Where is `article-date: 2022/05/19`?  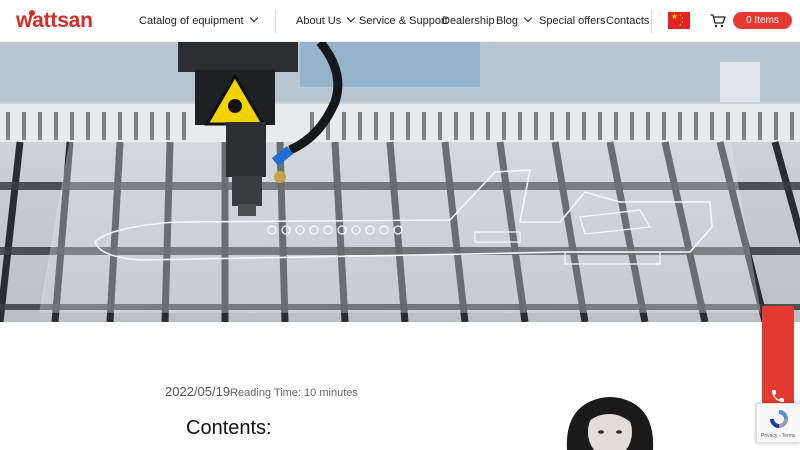
article-date: 2022/05/19 is located at coordinates (198, 391).